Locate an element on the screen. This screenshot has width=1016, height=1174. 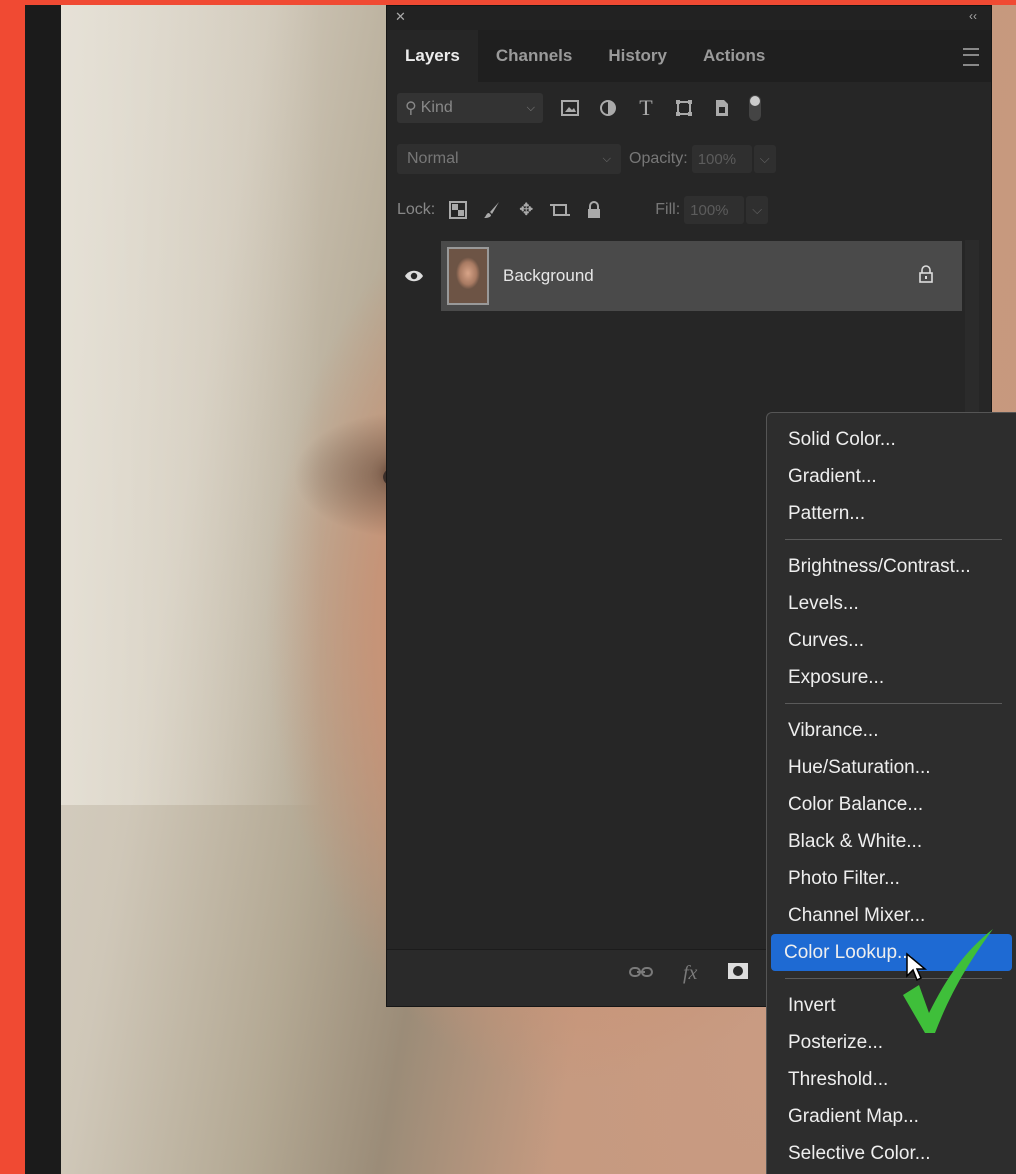
fill-label: Fill: is located at coordinates (668, 209).